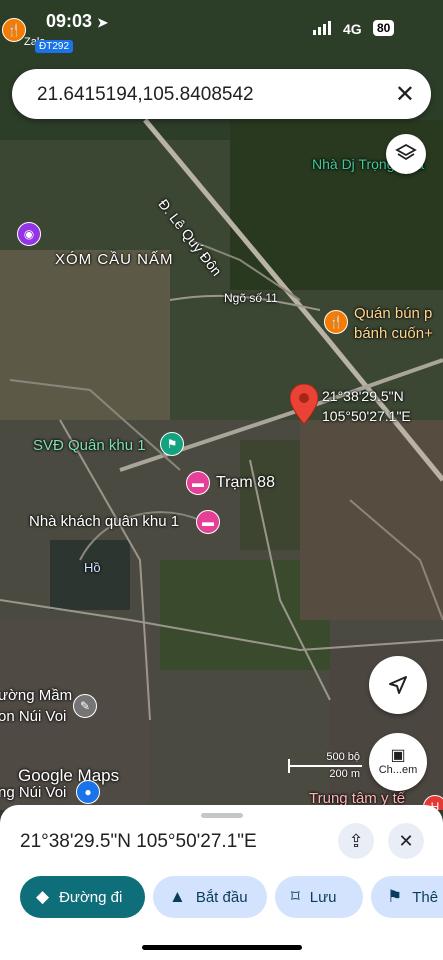  Describe the element at coordinates (393, 313) in the screenshot. I see `poi-label-quan-bun-1: Quán bún p` at that location.